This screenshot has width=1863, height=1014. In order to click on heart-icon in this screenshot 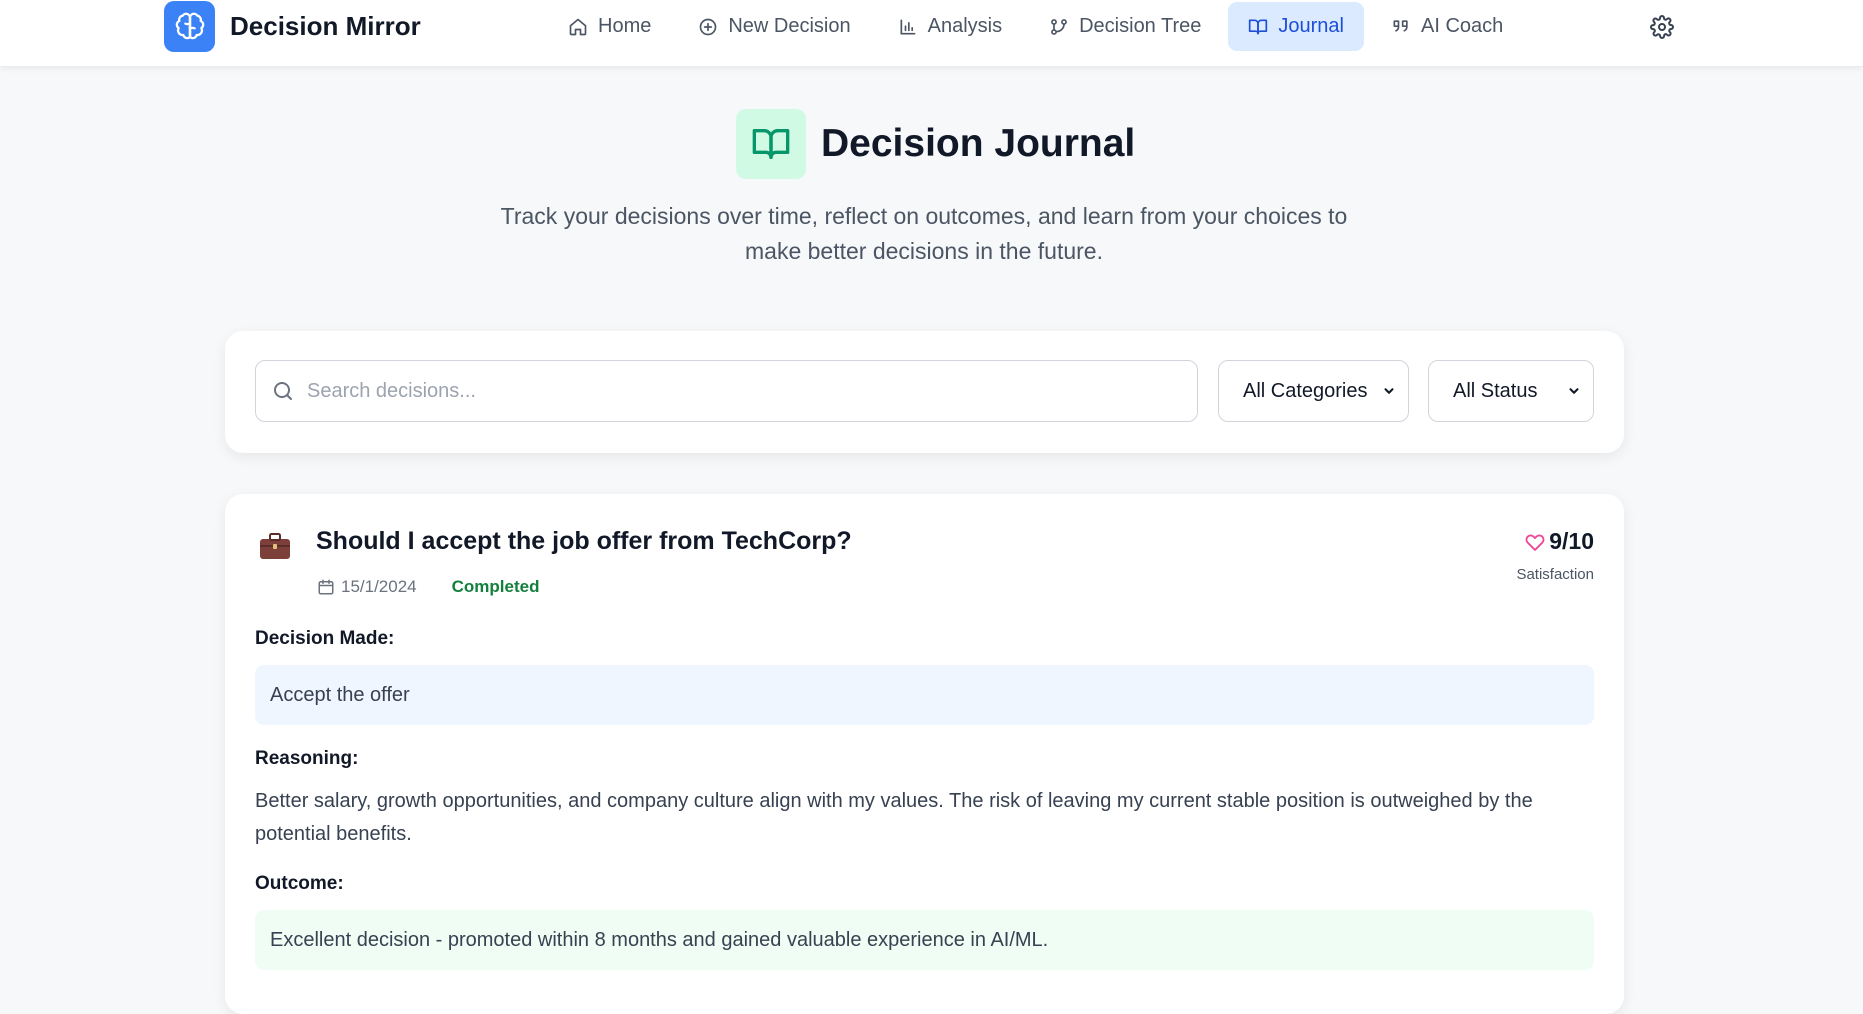, I will do `click(1535, 542)`.